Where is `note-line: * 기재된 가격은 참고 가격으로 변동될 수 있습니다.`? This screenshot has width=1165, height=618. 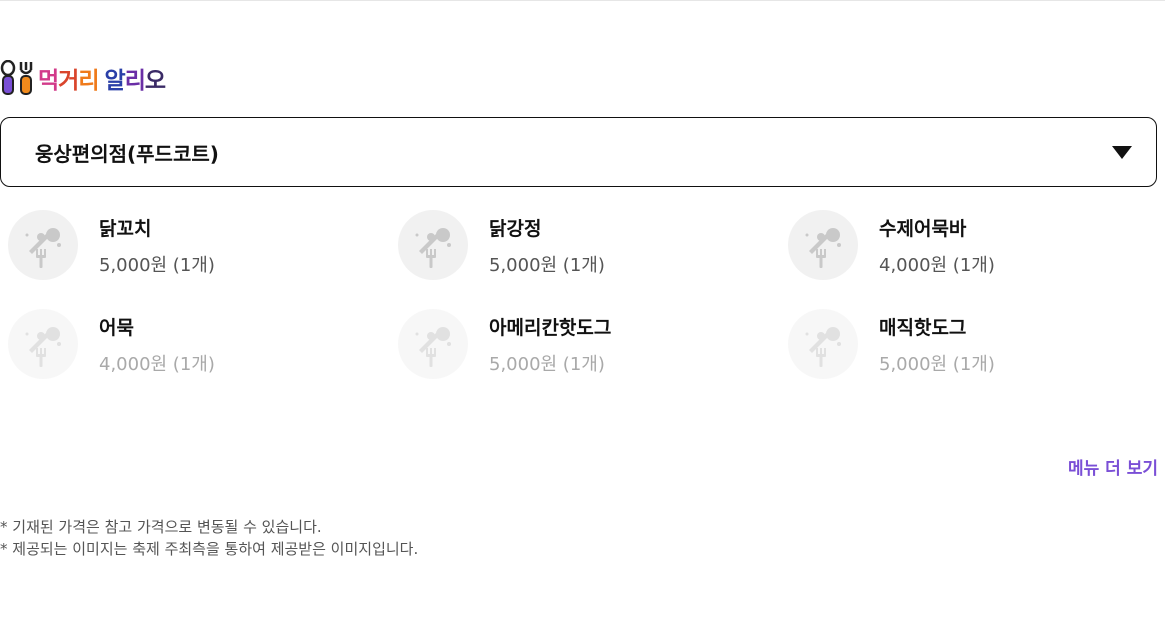 note-line: * 기재된 가격은 참고 가격으로 변동될 수 있습니다. is located at coordinates (161, 527).